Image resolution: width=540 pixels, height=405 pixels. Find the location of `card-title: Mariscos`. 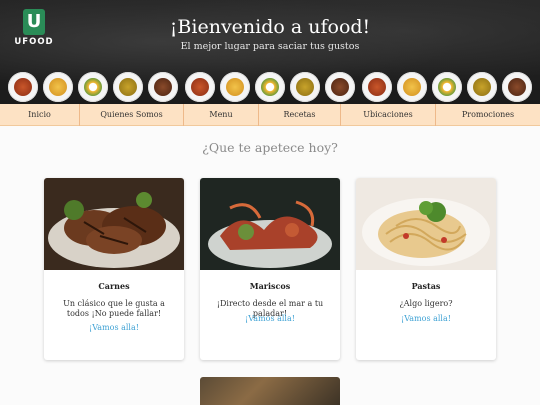

card-title: Mariscos is located at coordinates (270, 286).